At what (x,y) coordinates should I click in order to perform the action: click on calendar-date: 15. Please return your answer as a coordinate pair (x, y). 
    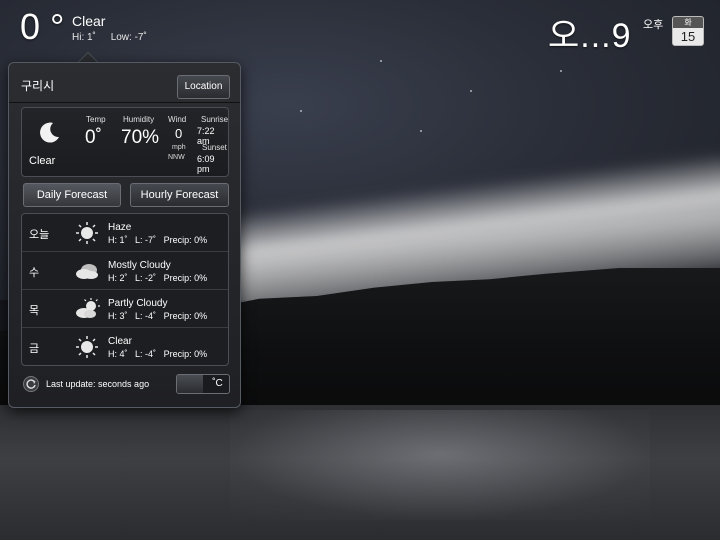
    Looking at the image, I should click on (688, 36).